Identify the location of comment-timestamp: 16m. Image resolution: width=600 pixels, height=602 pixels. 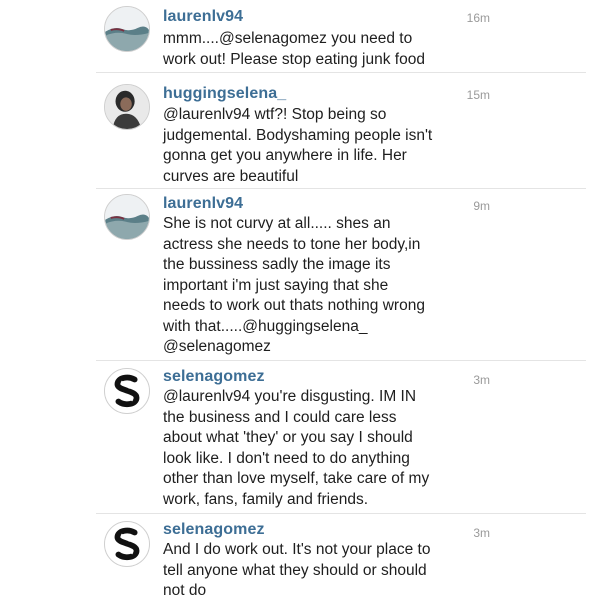
(478, 18).